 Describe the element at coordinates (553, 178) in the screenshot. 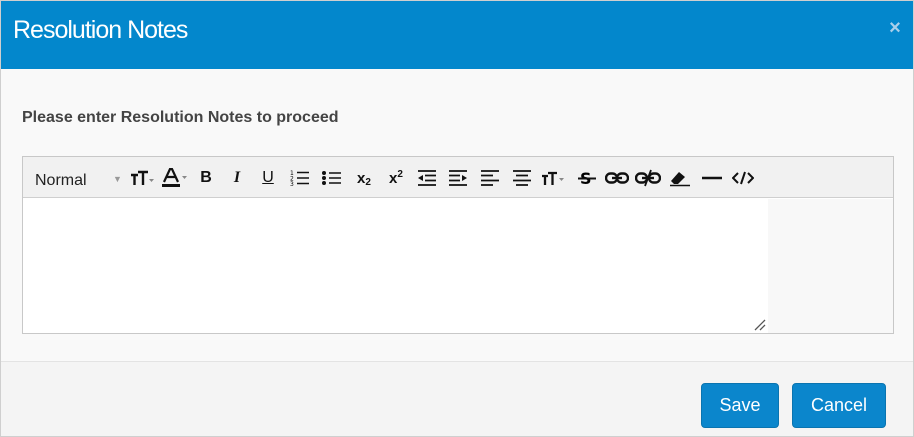

I see `line-height-icon` at that location.